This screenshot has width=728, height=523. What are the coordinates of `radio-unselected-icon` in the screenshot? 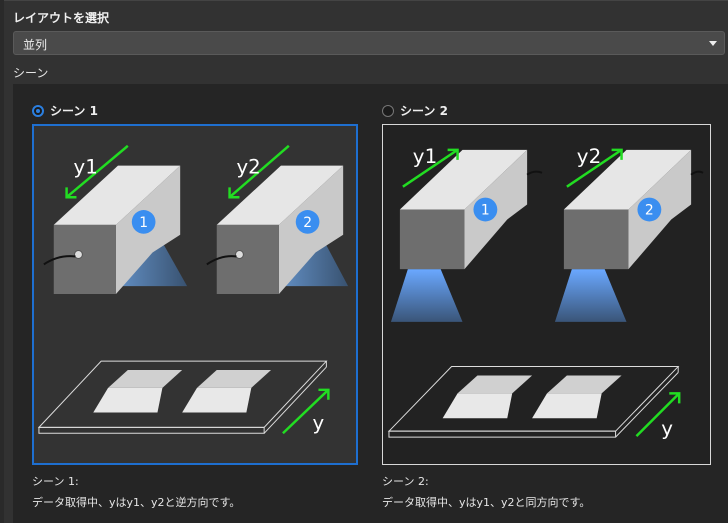 It's located at (388, 110).